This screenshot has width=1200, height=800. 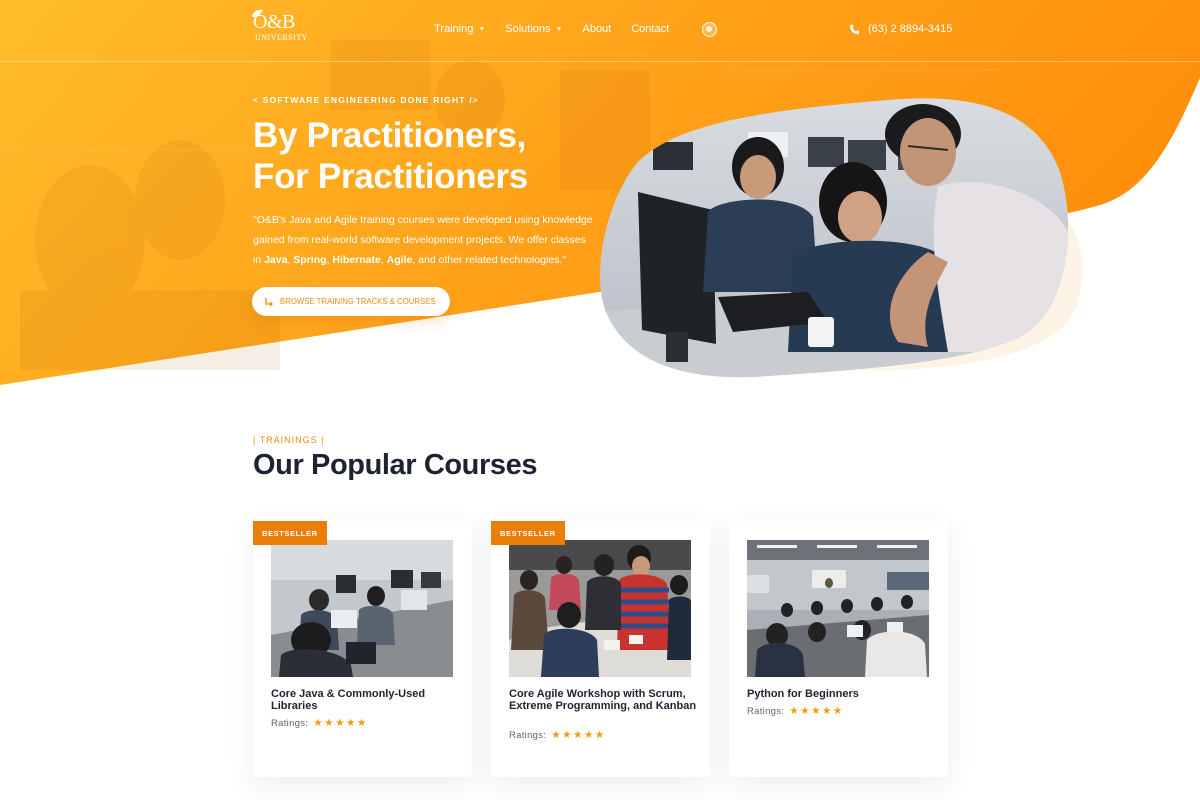 What do you see at coordinates (489, 260) in the screenshot?
I see `hero-desc-part2: , and other related technologies."` at bounding box center [489, 260].